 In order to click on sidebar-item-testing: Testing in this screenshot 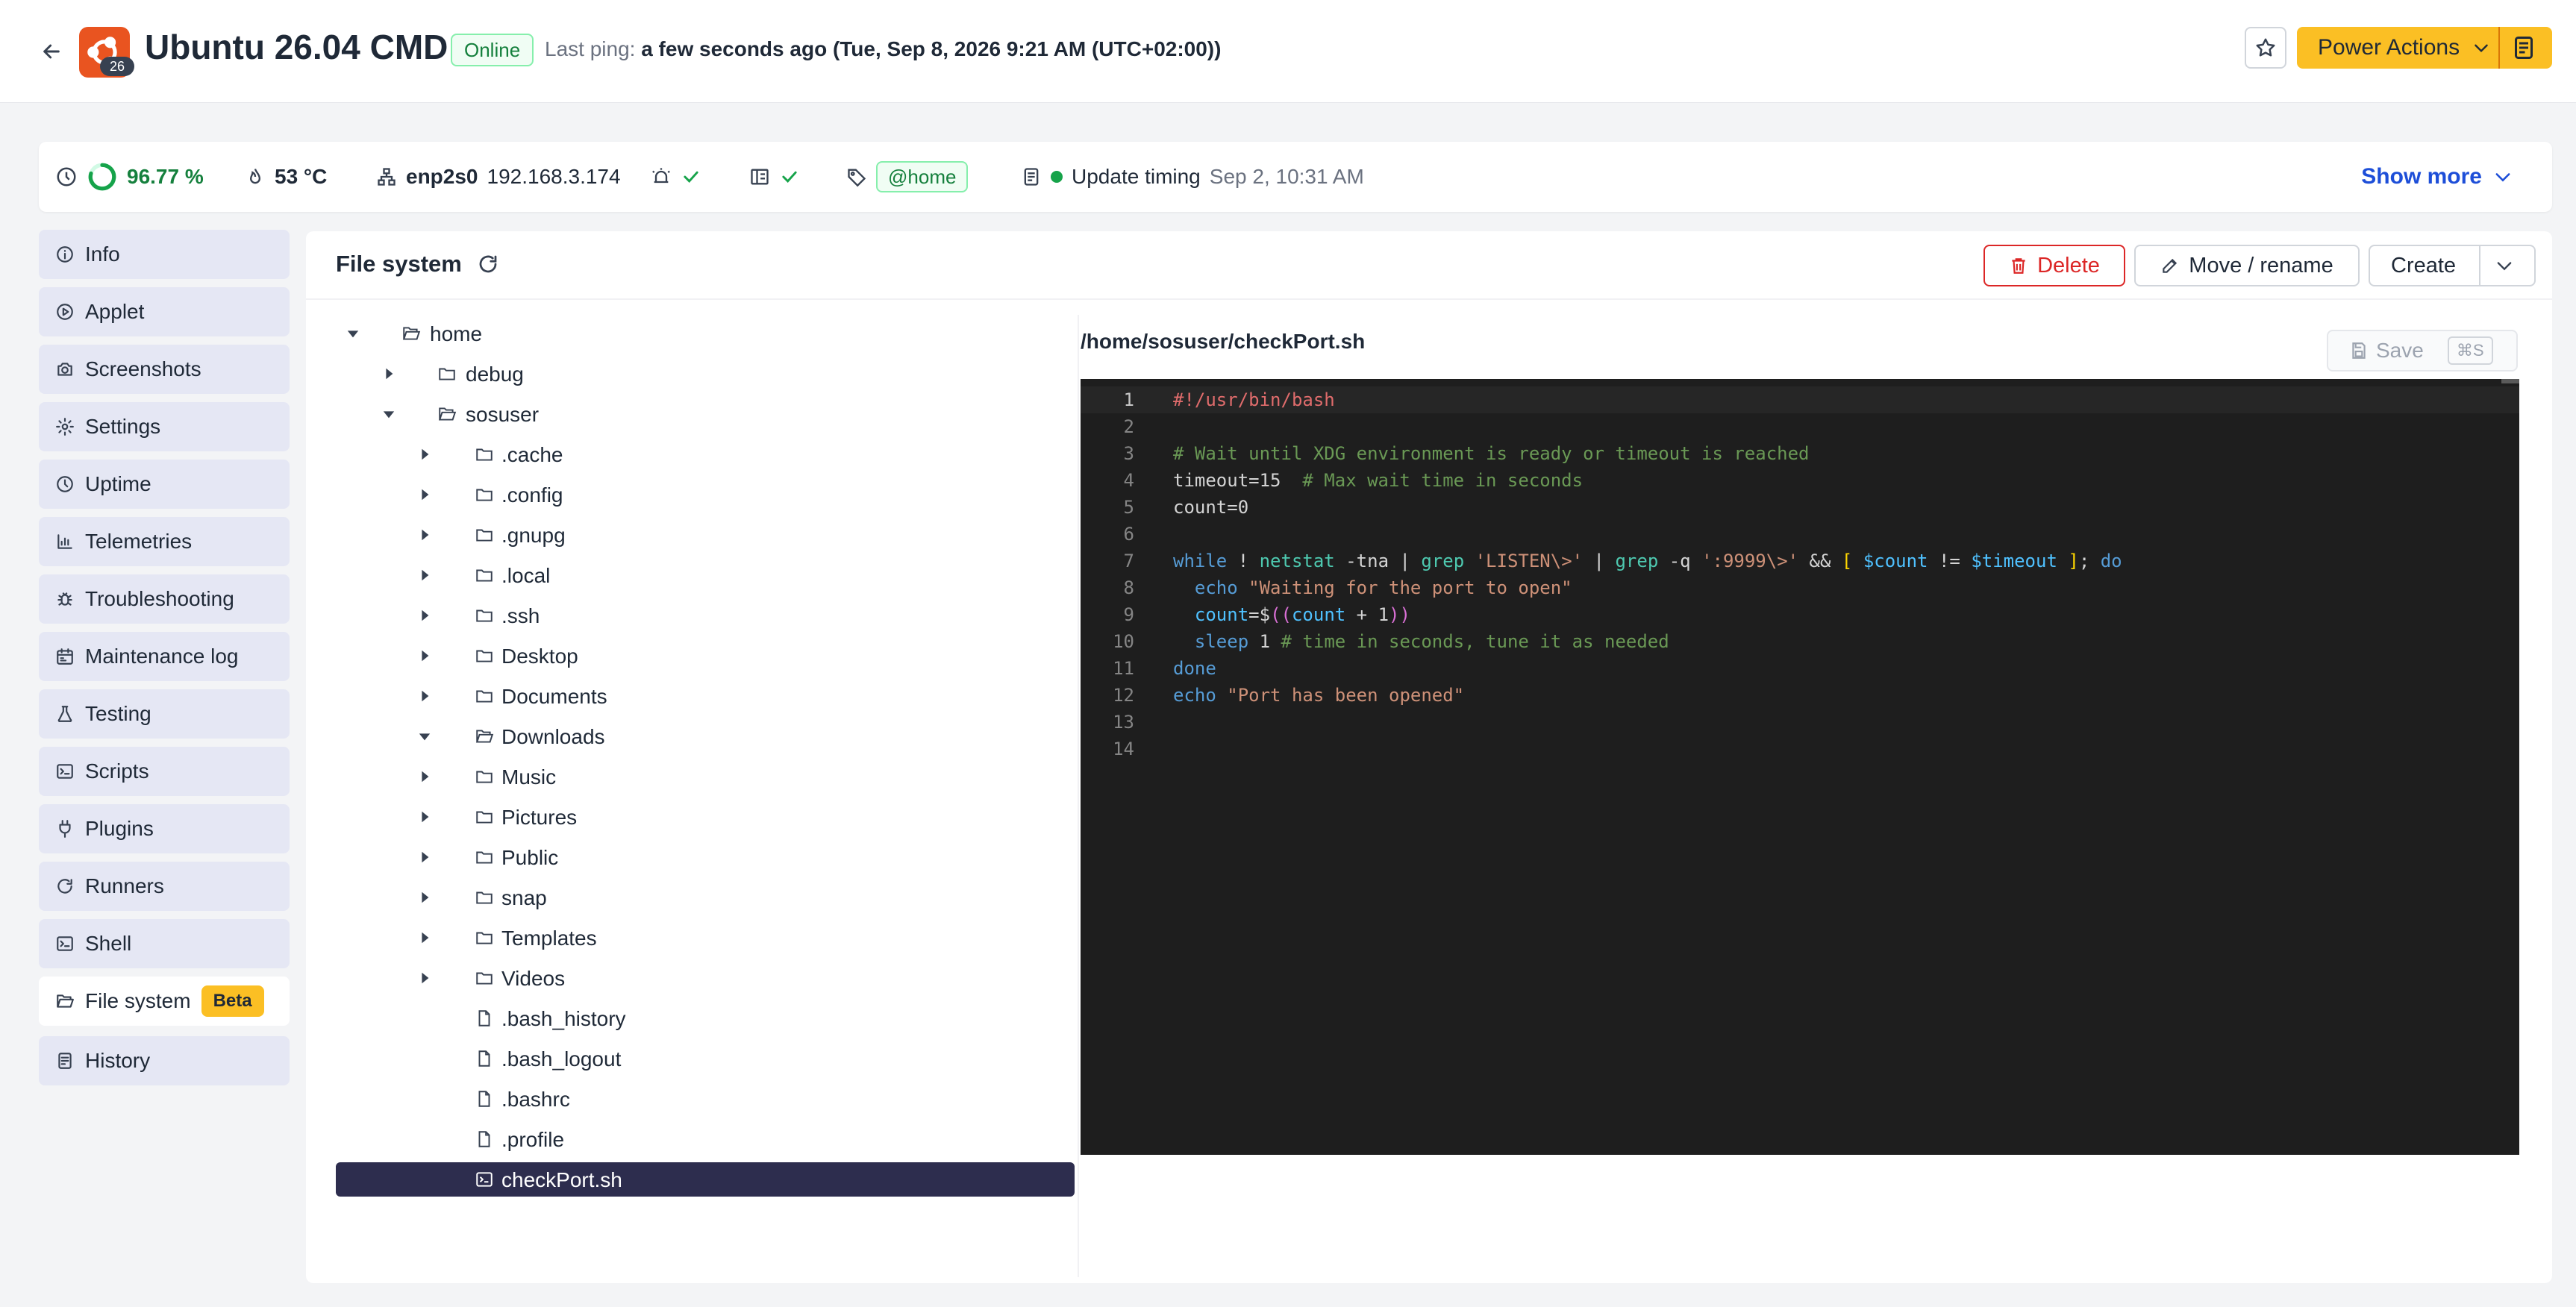, I will do `click(164, 714)`.